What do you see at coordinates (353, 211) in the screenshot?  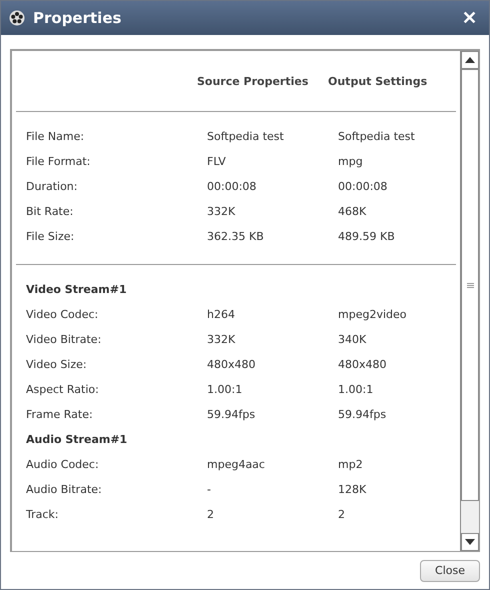 I see `output-value: 468K` at bounding box center [353, 211].